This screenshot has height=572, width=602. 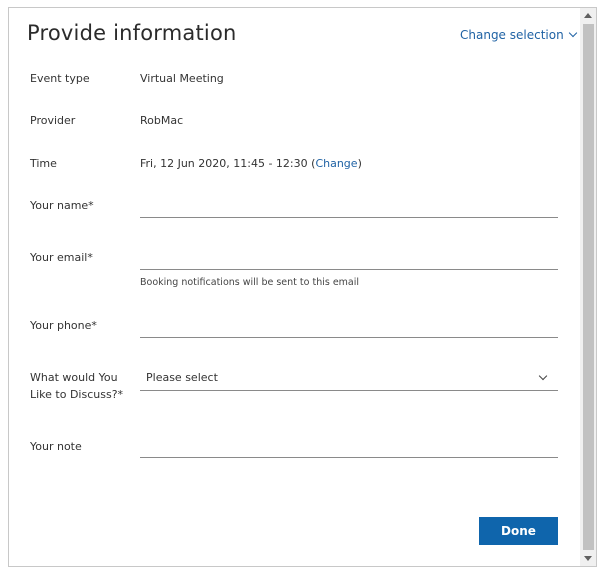 I want to click on phone-label: Your phone*, so click(x=63, y=325).